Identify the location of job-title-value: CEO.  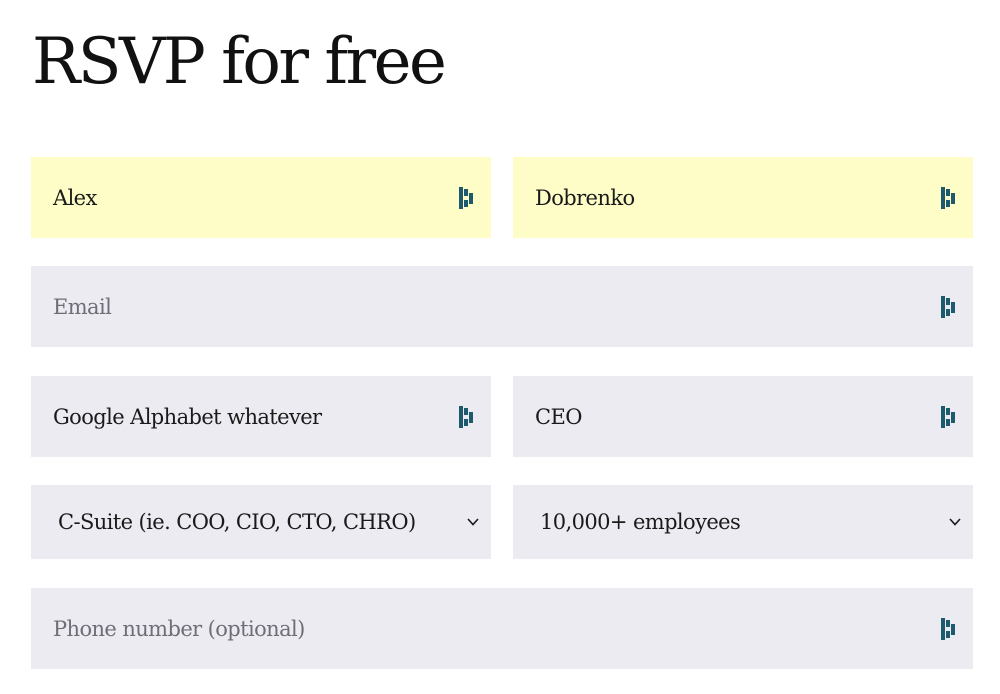
(558, 416).